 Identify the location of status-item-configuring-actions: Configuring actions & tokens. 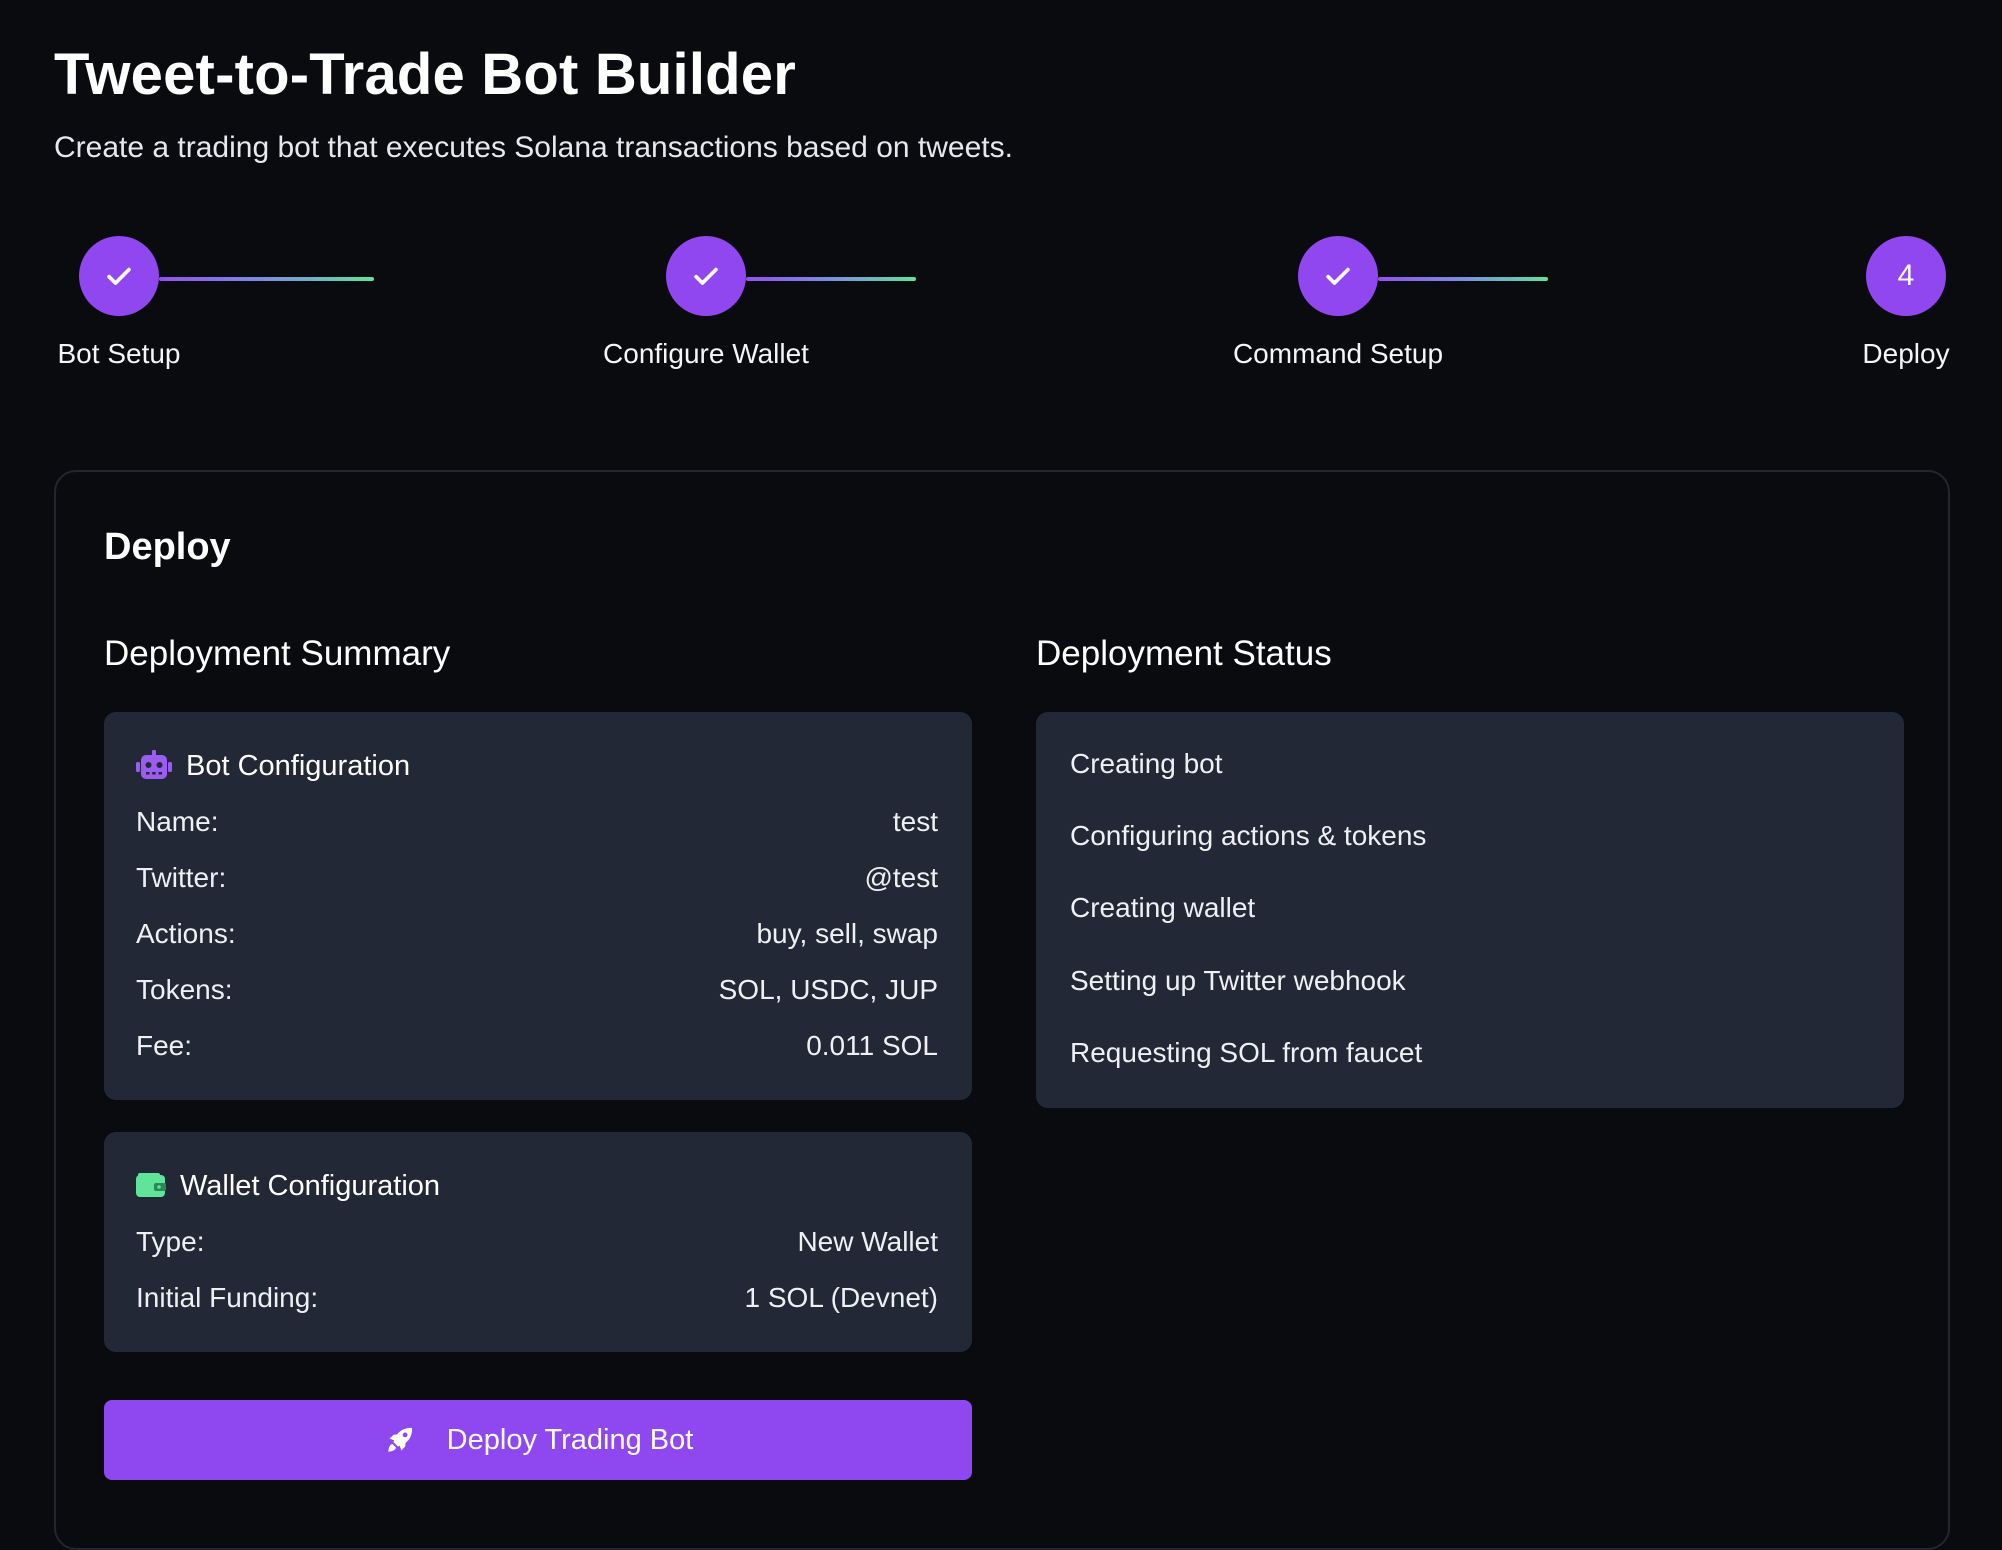
(1248, 835).